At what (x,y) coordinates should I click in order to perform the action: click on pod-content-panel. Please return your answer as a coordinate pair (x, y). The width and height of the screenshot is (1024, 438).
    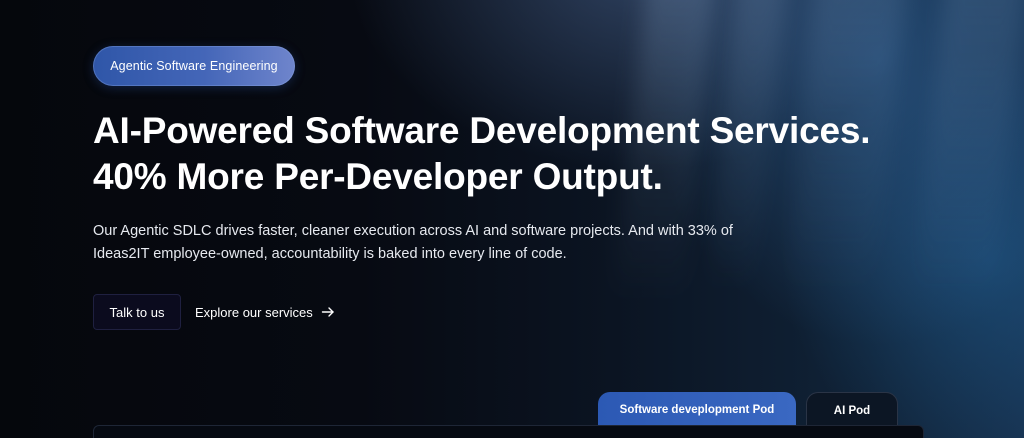
    Looking at the image, I should click on (508, 431).